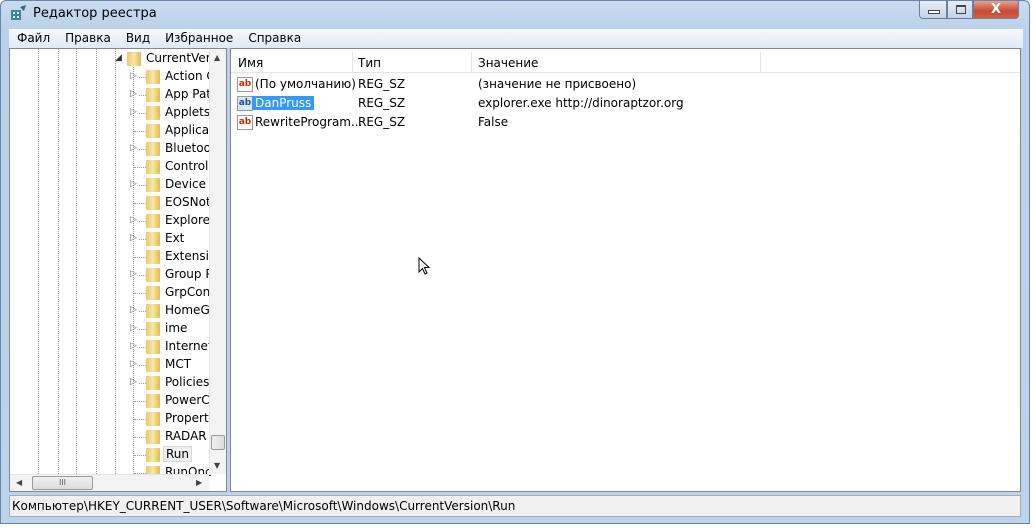 Image resolution: width=1036 pixels, height=532 pixels. What do you see at coordinates (110, 149) in the screenshot?
I see `tree-item: ▷ Bluetoo` at bounding box center [110, 149].